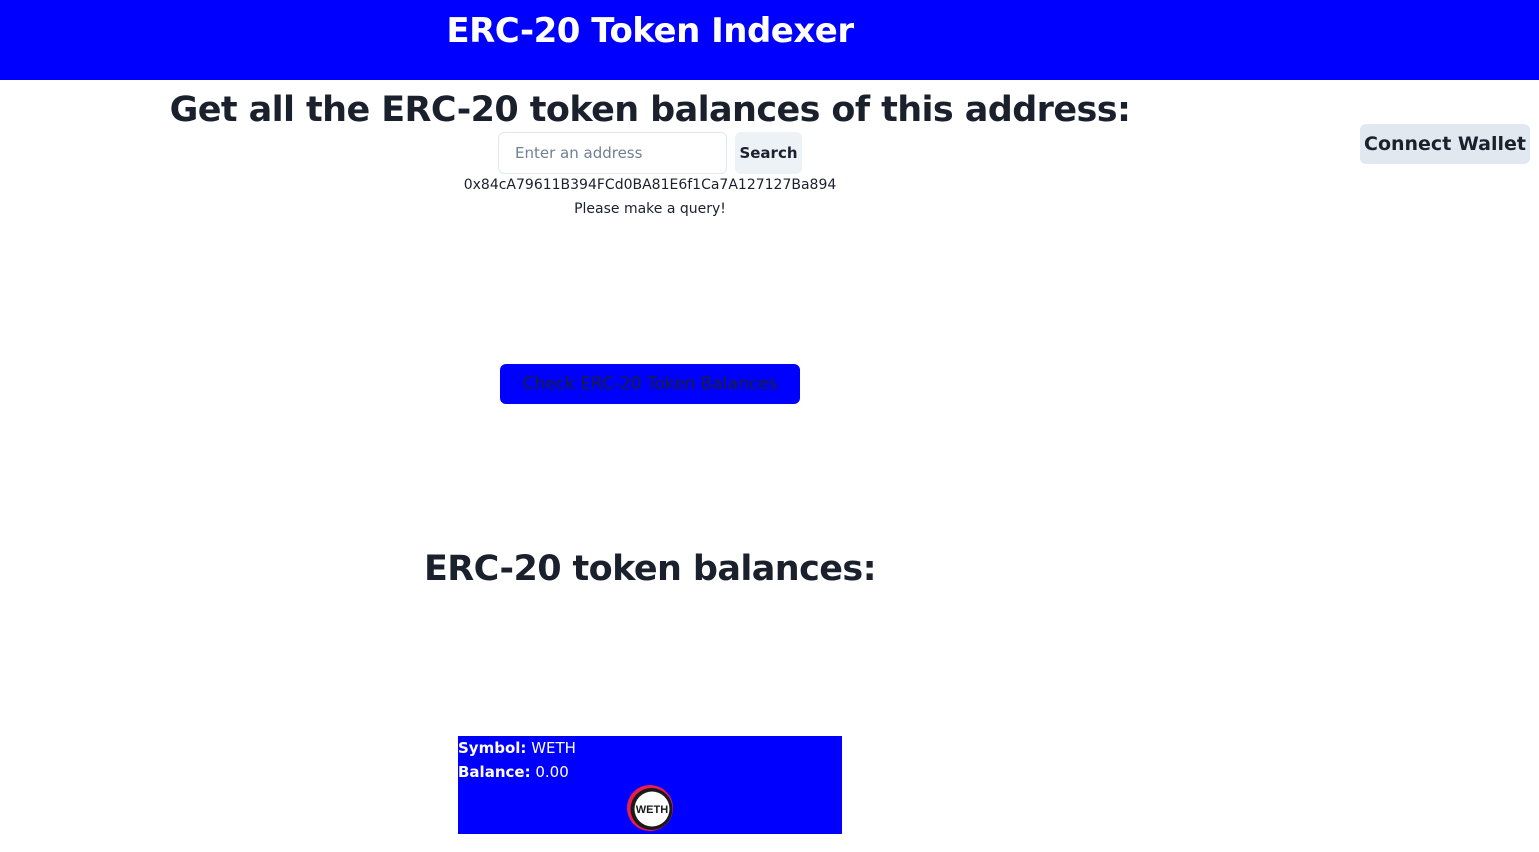 The image size is (1539, 852). I want to click on token-card: Symbol: WETH Balance: 0.00 WETH, so click(650, 785).